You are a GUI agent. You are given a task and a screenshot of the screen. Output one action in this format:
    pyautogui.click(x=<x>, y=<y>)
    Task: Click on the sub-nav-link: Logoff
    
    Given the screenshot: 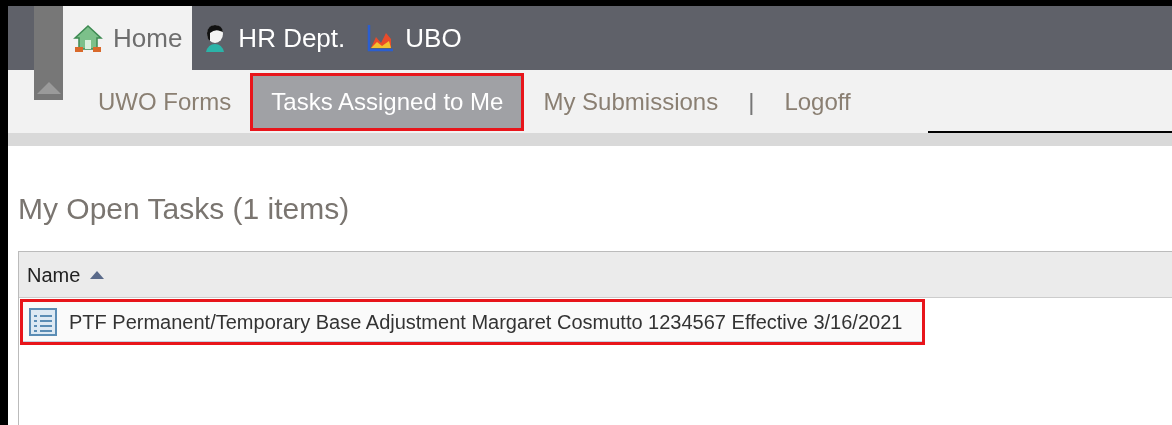 What is the action you would take?
    pyautogui.click(x=817, y=101)
    